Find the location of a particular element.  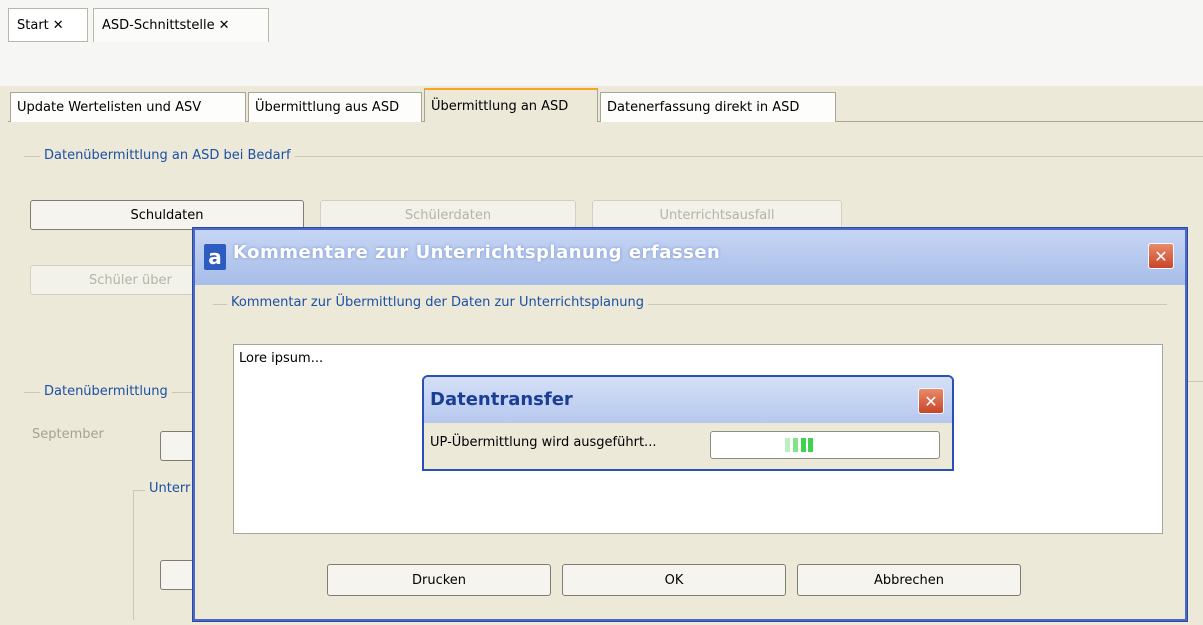

print-button: Drucken is located at coordinates (439, 580).